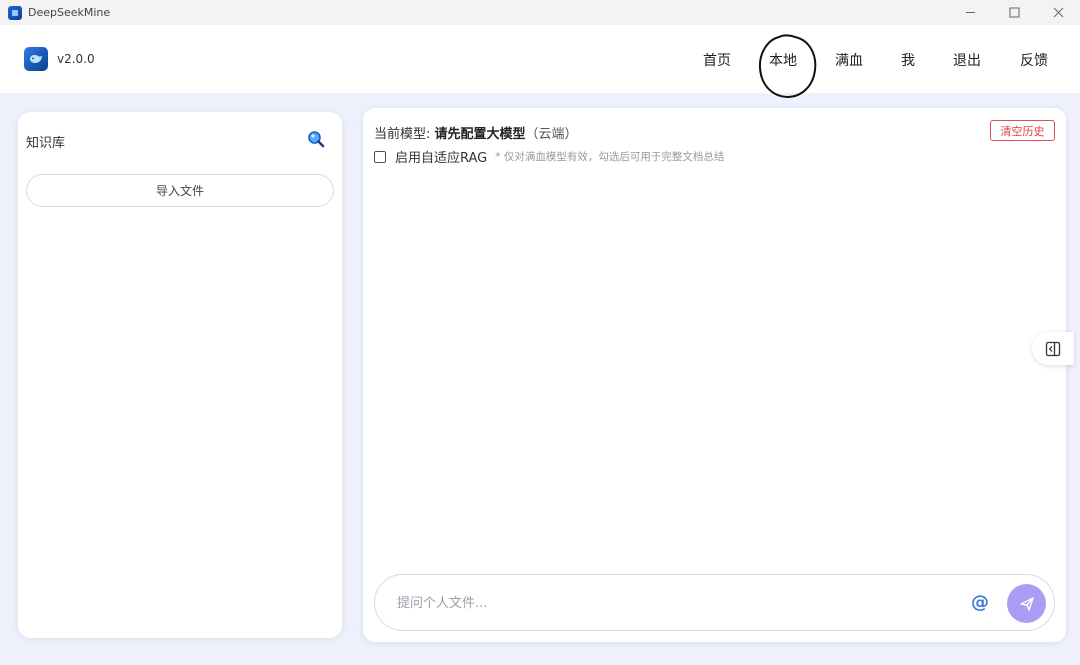 This screenshot has height=665, width=1080. I want to click on window-titlebar: DeepSeekMine, so click(540, 12).